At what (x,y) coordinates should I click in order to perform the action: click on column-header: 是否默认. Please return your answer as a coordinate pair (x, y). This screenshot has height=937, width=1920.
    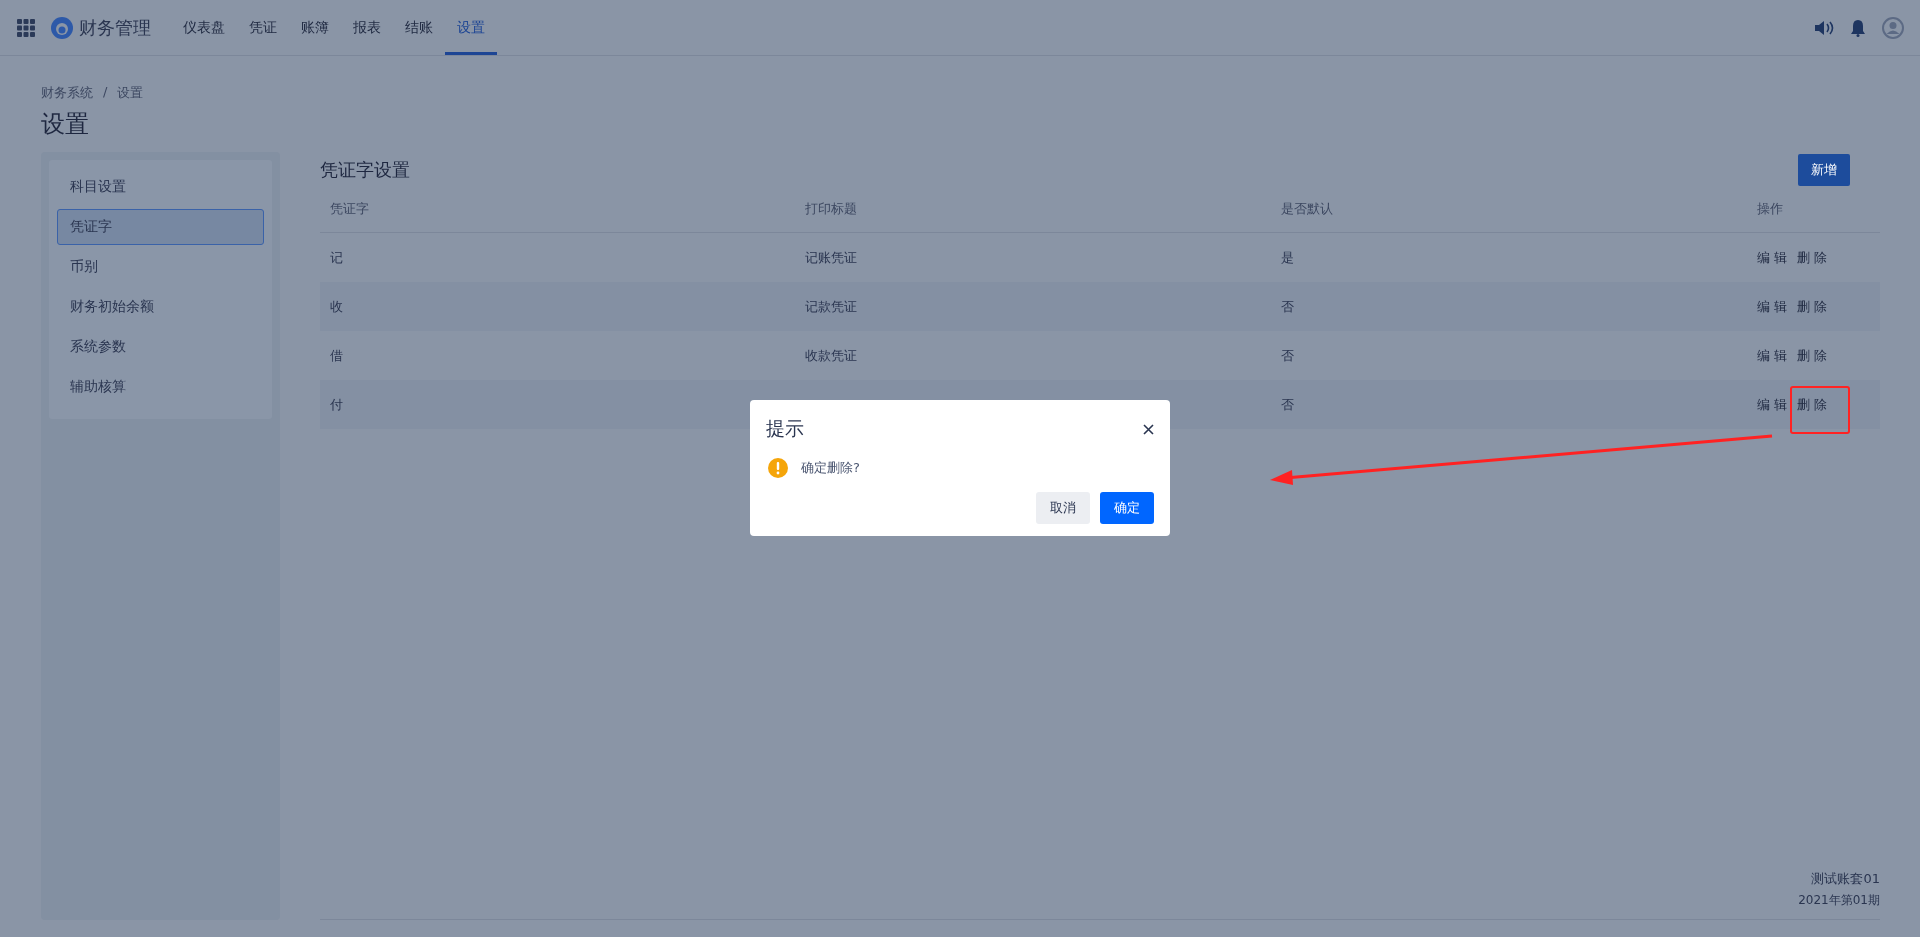
    Looking at the image, I should click on (1307, 209).